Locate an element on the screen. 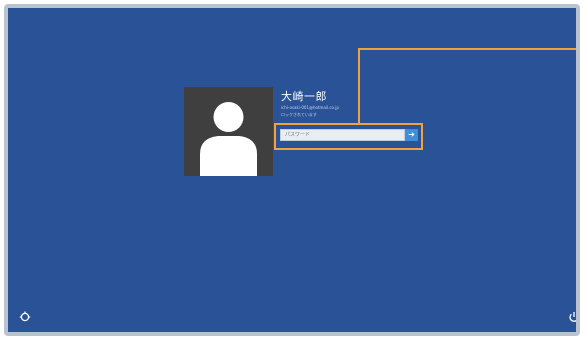 The height and width of the screenshot is (341, 586). password-input is located at coordinates (342, 135).